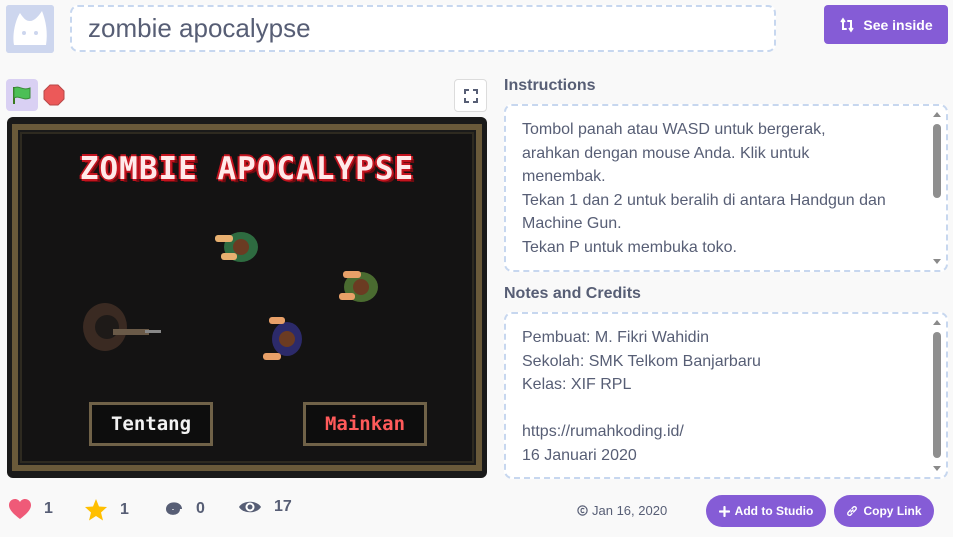  Describe the element at coordinates (265, 507) in the screenshot. I see `views-stat: 17` at that location.